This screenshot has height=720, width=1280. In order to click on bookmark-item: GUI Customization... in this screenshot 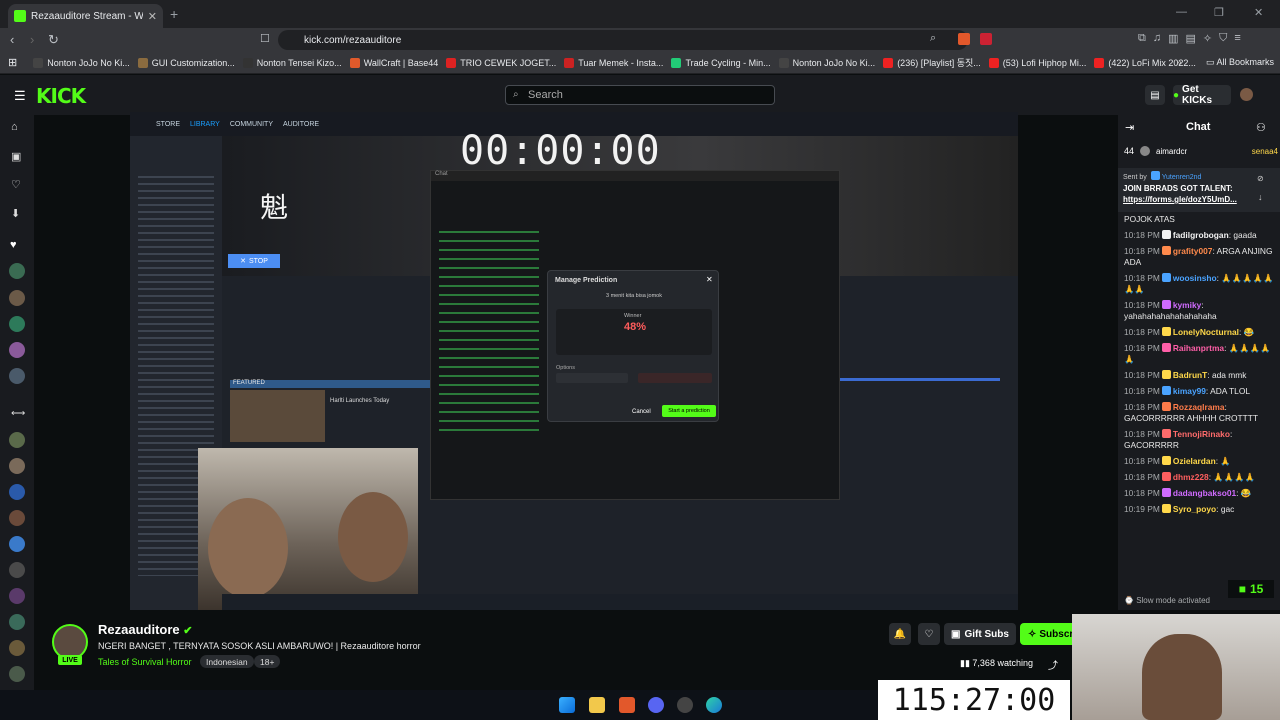, I will do `click(186, 62)`.